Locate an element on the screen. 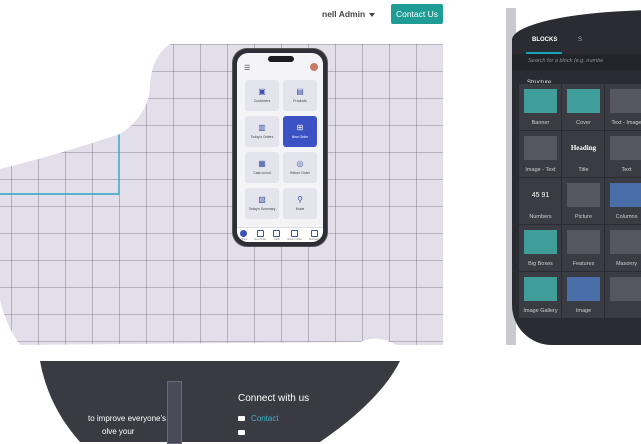 This screenshot has width=641, height=444. phone-nav-item: Summary is located at coordinates (314, 235).